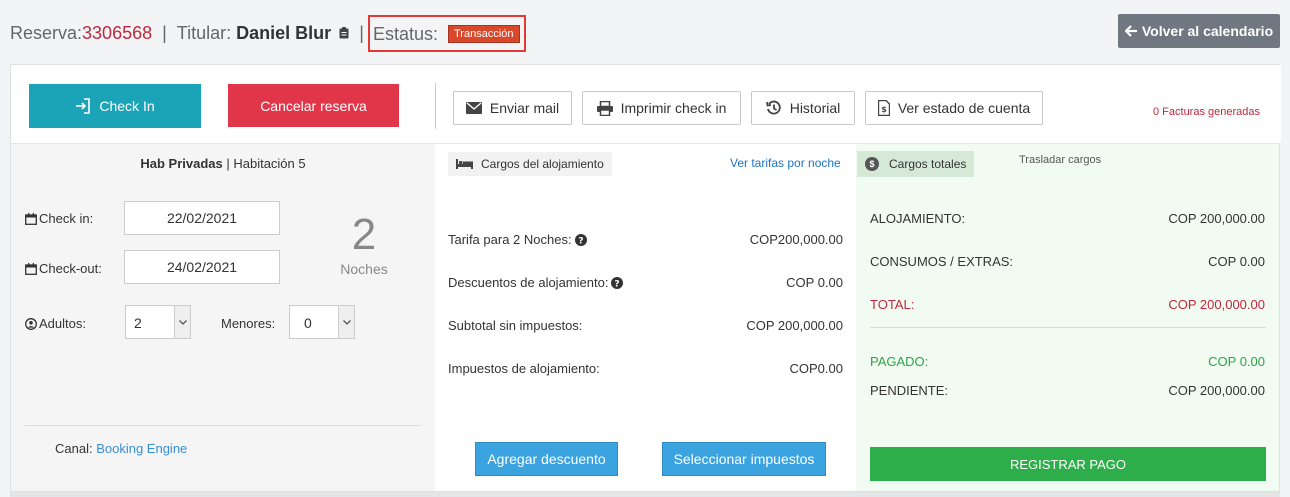 The width and height of the screenshot is (1290, 497). Describe the element at coordinates (1236, 361) in the screenshot. I see `paid-value: COP 0.00` at that location.